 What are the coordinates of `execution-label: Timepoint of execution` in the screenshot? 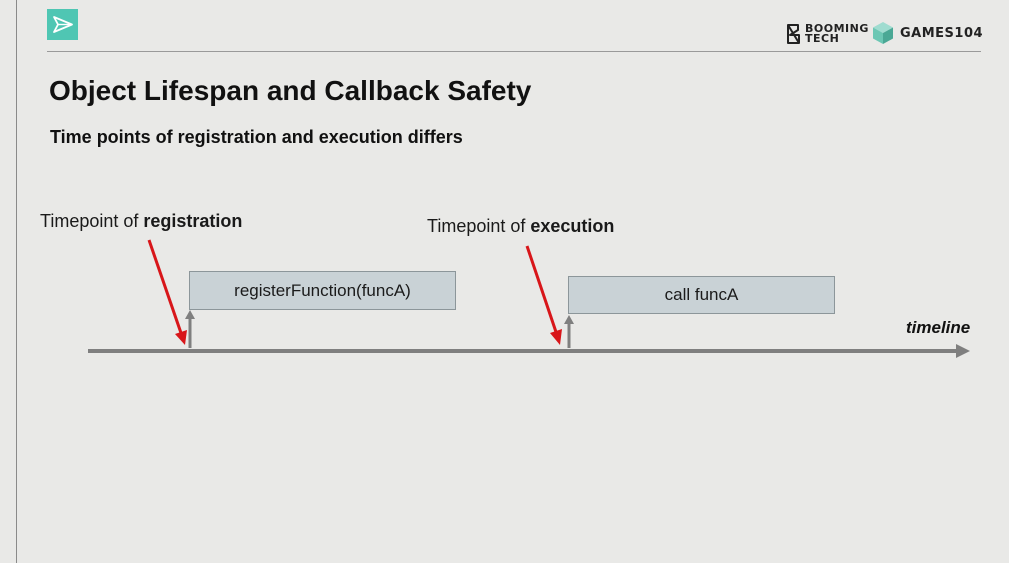 It's located at (520, 226).